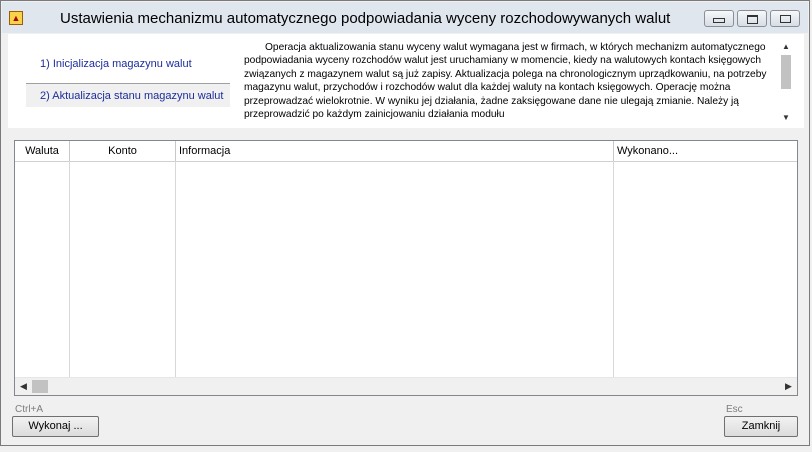  Describe the element at coordinates (786, 46) in the screenshot. I see `scroll-up-icon: ▲` at that location.